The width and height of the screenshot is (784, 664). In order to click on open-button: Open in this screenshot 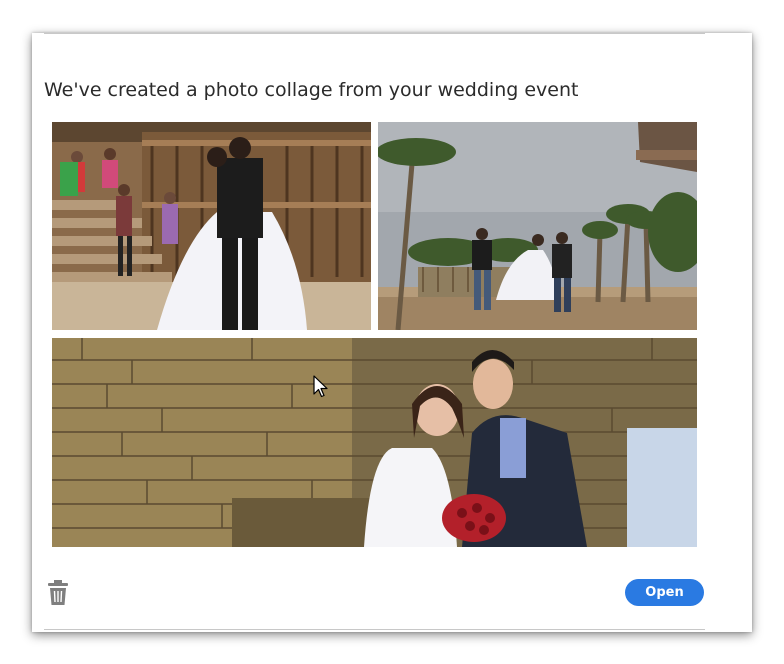, I will do `click(664, 592)`.